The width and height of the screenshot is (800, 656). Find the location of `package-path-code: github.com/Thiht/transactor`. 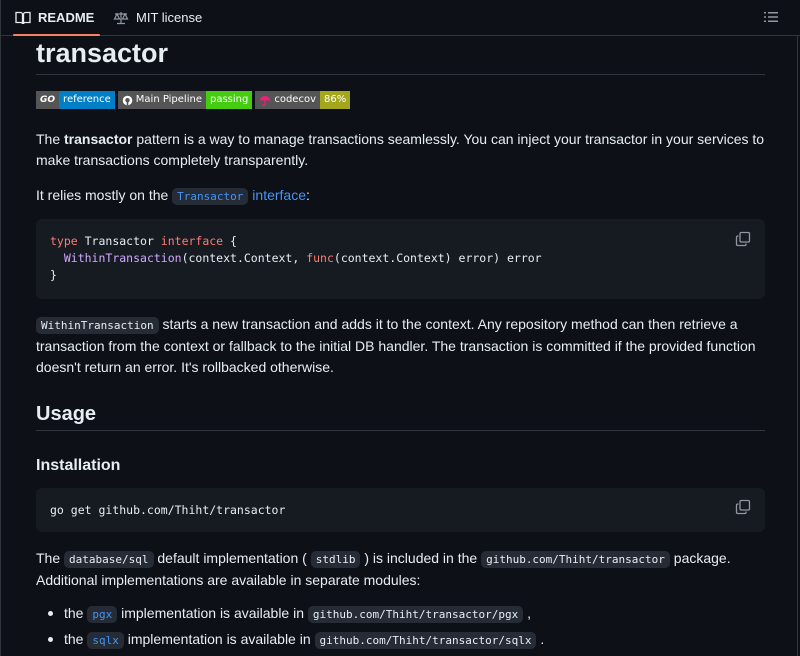

package-path-code: github.com/Thiht/transactor is located at coordinates (575, 559).